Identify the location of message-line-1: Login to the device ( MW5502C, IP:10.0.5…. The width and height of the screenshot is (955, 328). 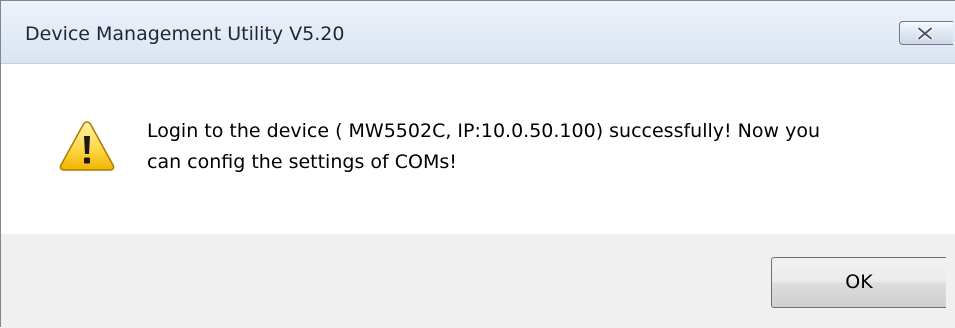
(483, 131).